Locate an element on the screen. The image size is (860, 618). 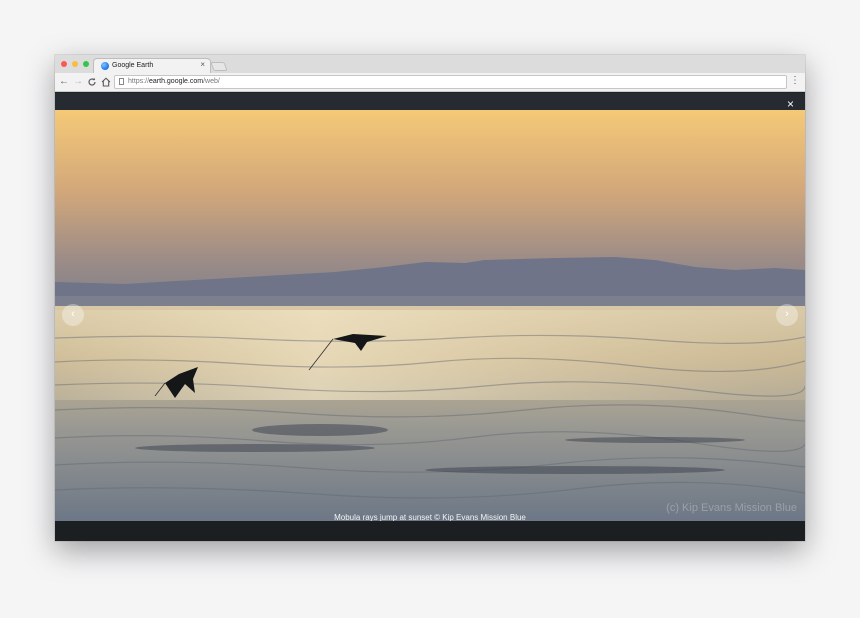
tab-google-earth: Google Earth × is located at coordinates (152, 65).